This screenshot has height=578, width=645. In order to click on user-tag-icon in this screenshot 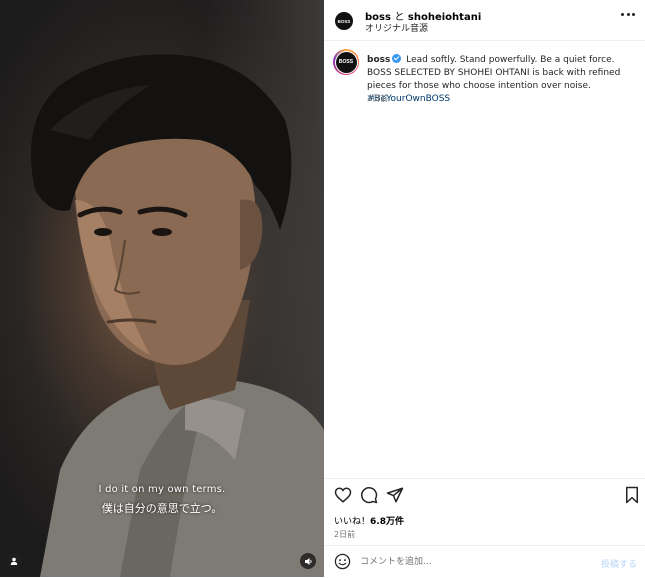, I will do `click(14, 561)`.